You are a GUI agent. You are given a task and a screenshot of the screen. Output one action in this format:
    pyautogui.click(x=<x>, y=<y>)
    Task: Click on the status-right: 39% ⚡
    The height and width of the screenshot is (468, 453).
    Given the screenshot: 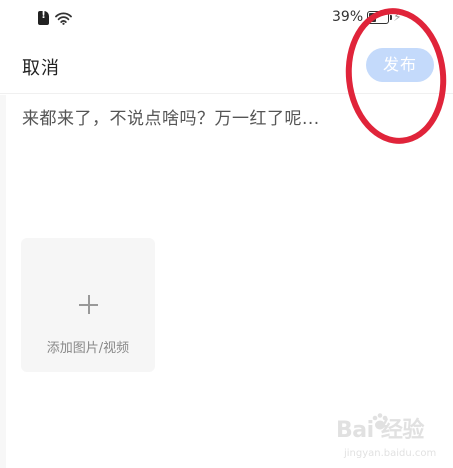 What is the action you would take?
    pyautogui.click(x=367, y=17)
    